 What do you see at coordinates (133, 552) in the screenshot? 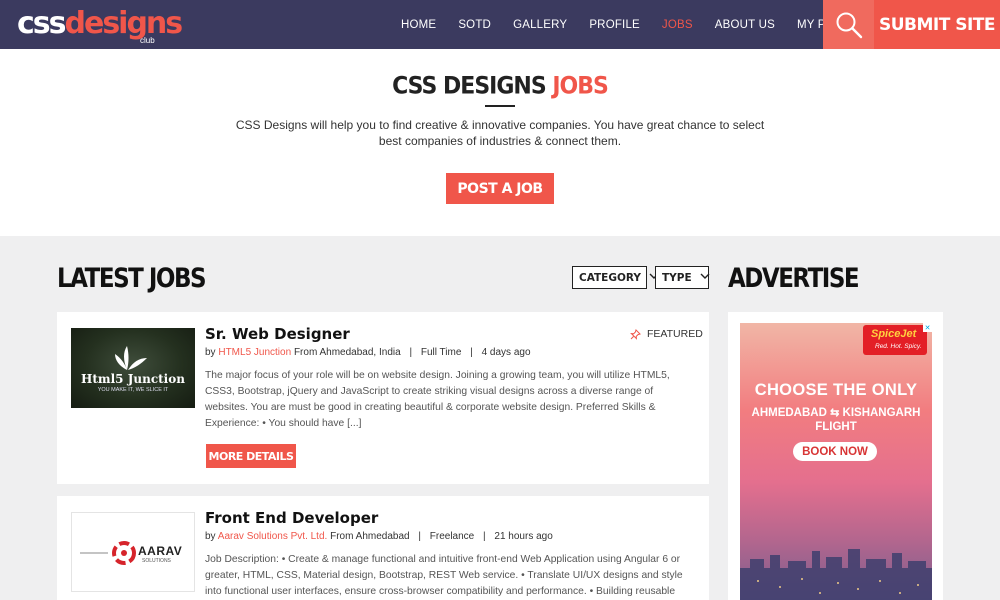
I see `company-logo: AARAV SOLUTIONS` at bounding box center [133, 552].